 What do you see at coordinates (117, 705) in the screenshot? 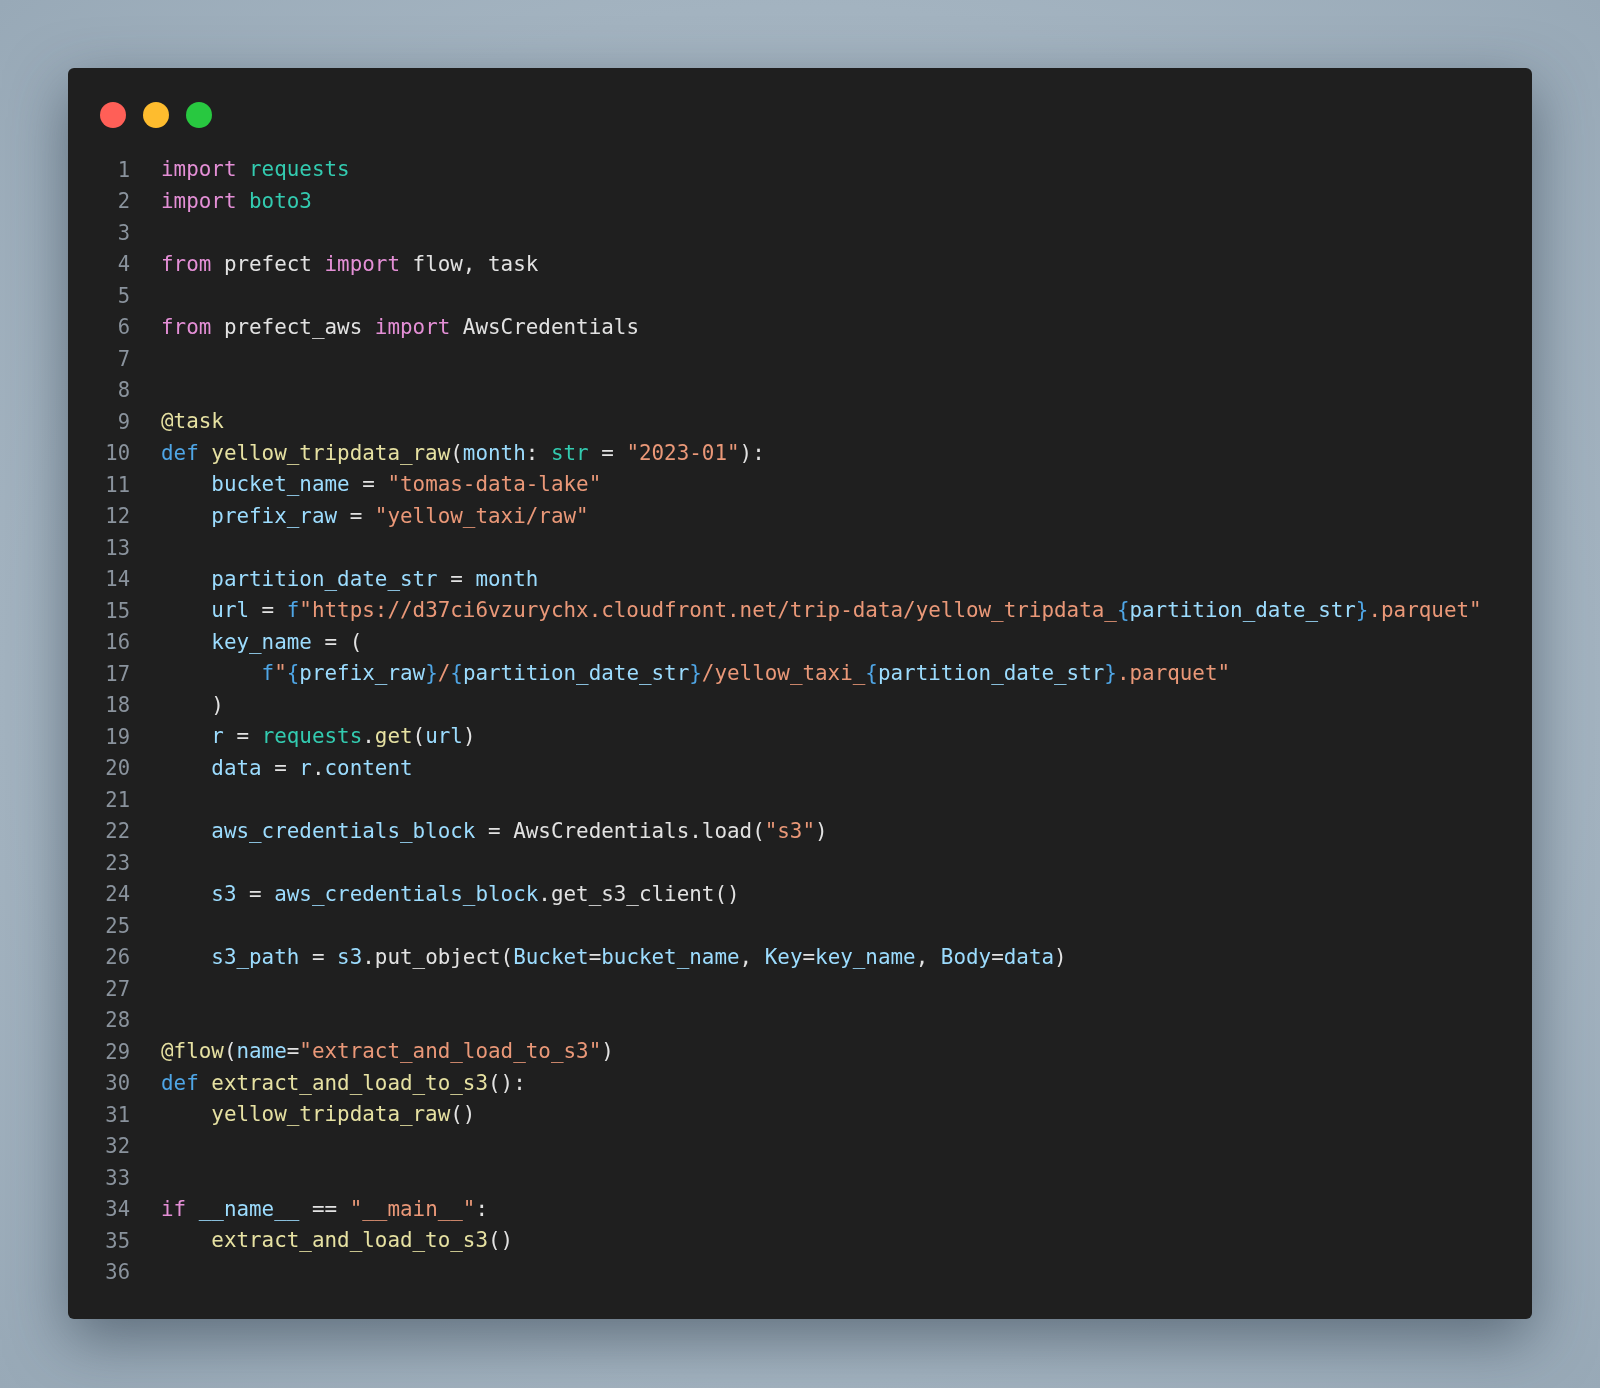
I see `line-number: 18` at bounding box center [117, 705].